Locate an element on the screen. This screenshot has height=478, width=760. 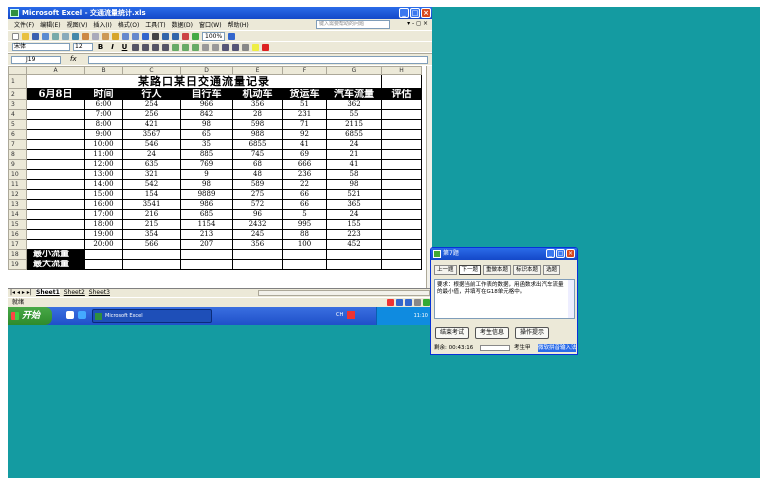
cell: 68 is located at coordinates (257, 164).